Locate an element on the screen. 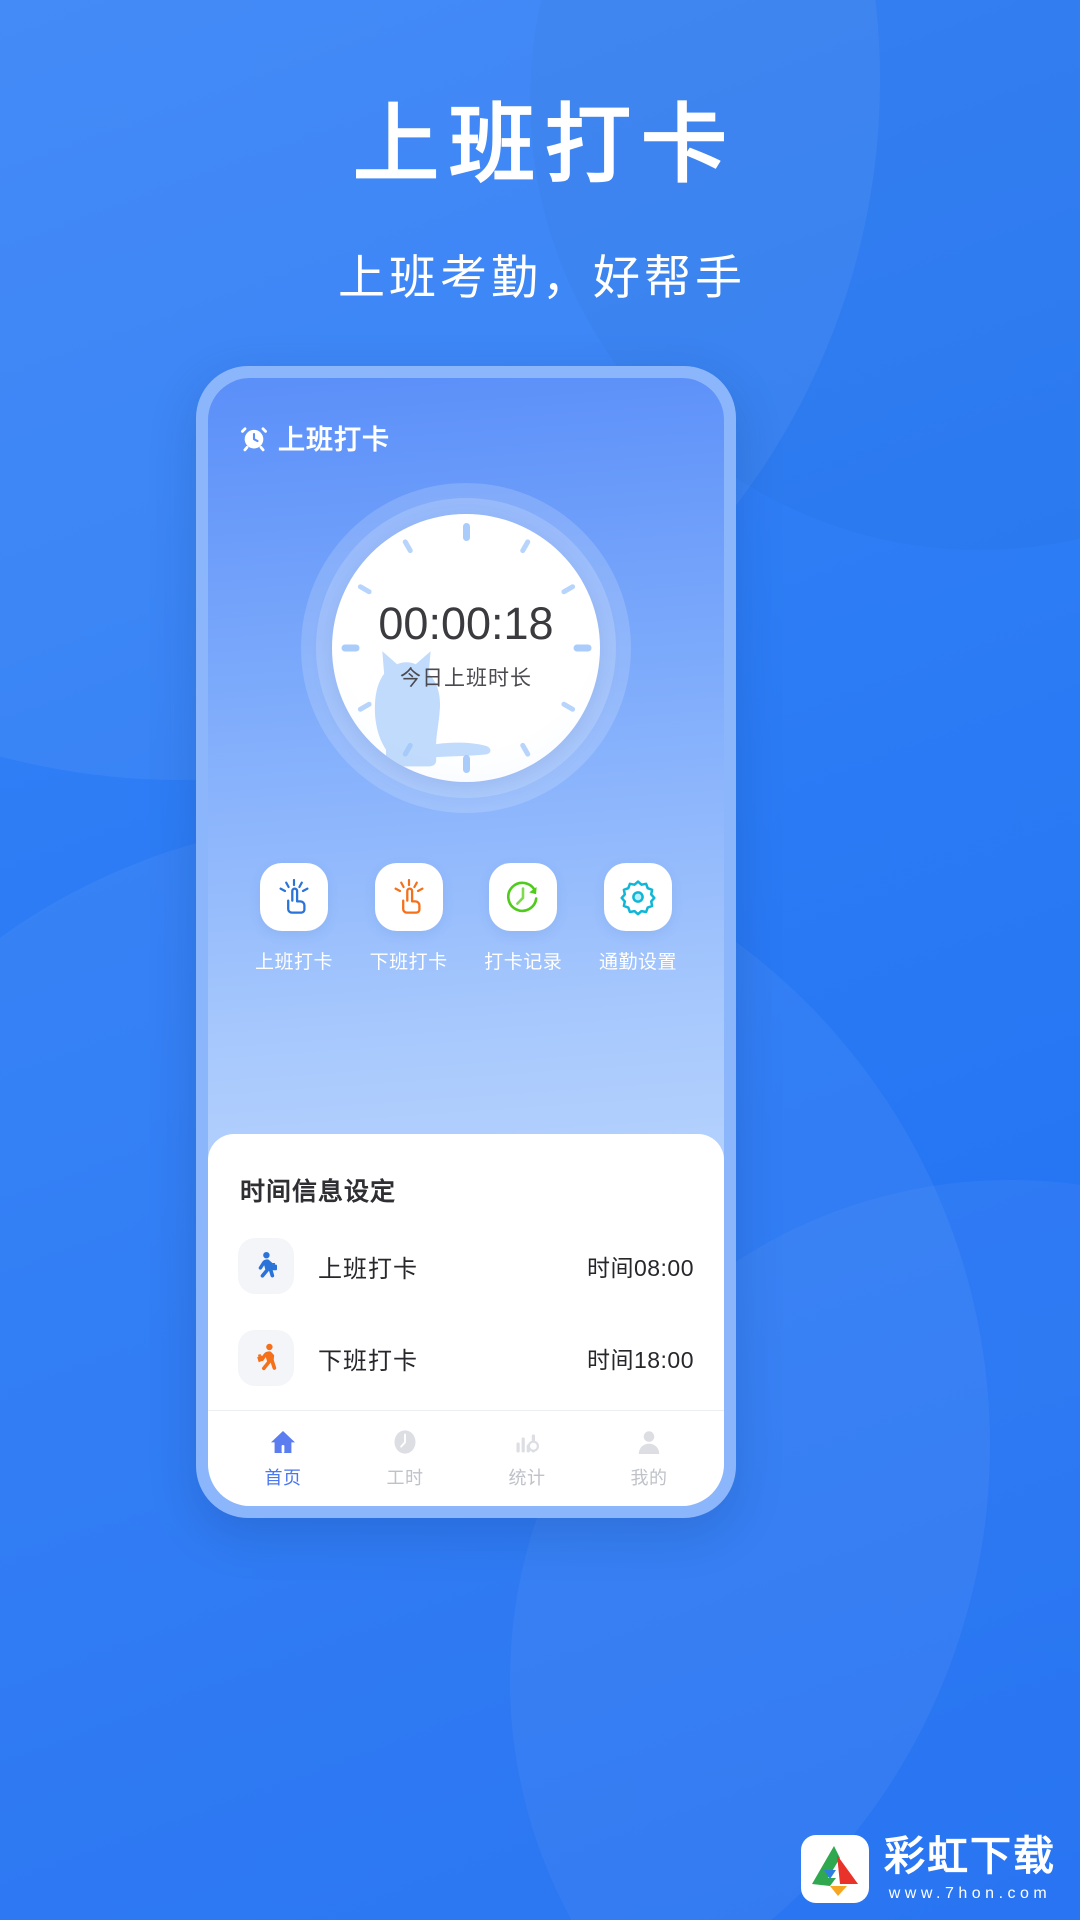  tab-worktime: 工时 is located at coordinates (405, 1458).